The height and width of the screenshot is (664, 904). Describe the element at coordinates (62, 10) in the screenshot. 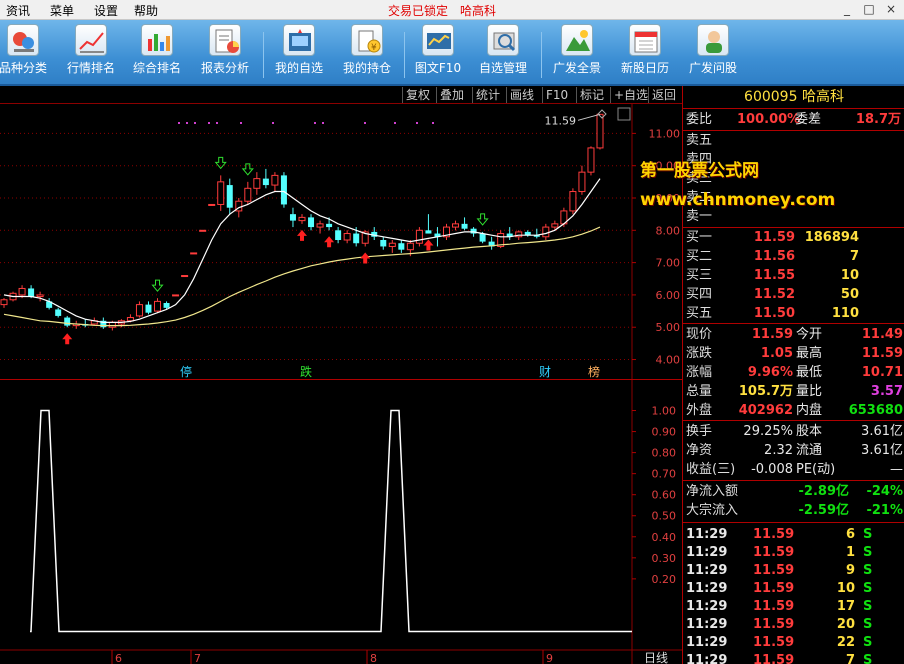

I see `menu-menu: 菜单` at that location.